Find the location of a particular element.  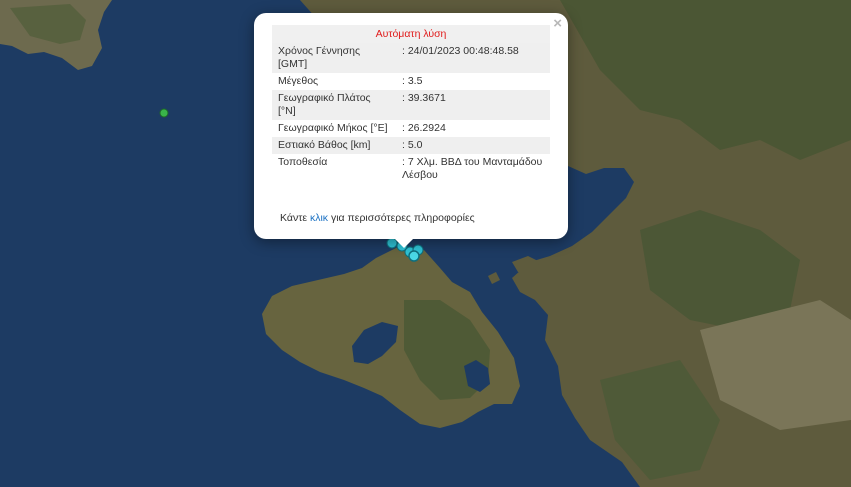

footer-prefix: Κάντε is located at coordinates (295, 218).